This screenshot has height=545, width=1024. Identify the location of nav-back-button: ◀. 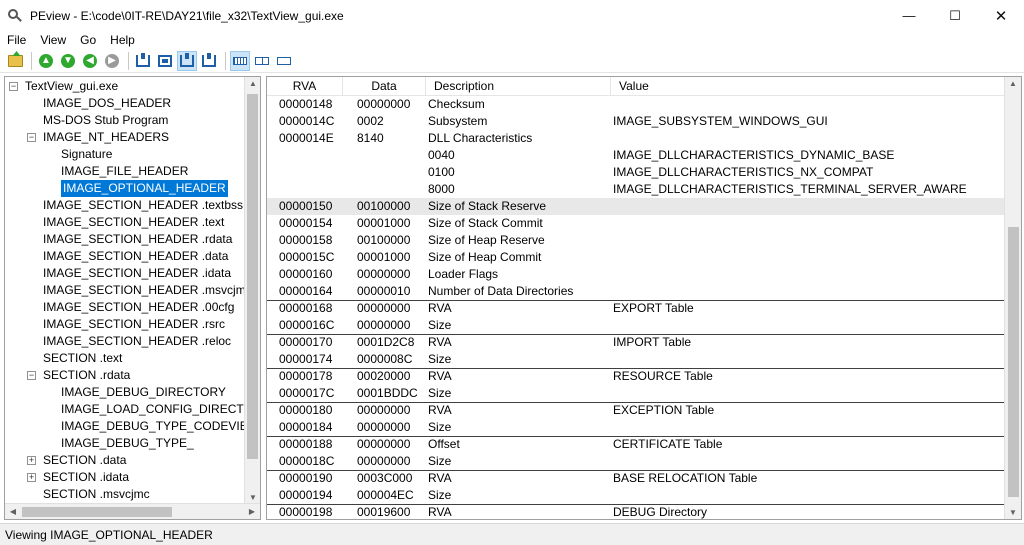
(90, 61).